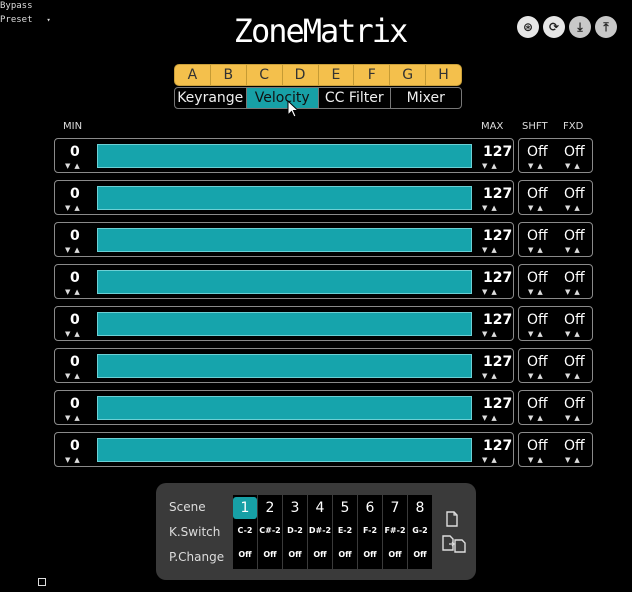 This screenshot has height=592, width=632. I want to click on scene-button: 5, so click(345, 508).